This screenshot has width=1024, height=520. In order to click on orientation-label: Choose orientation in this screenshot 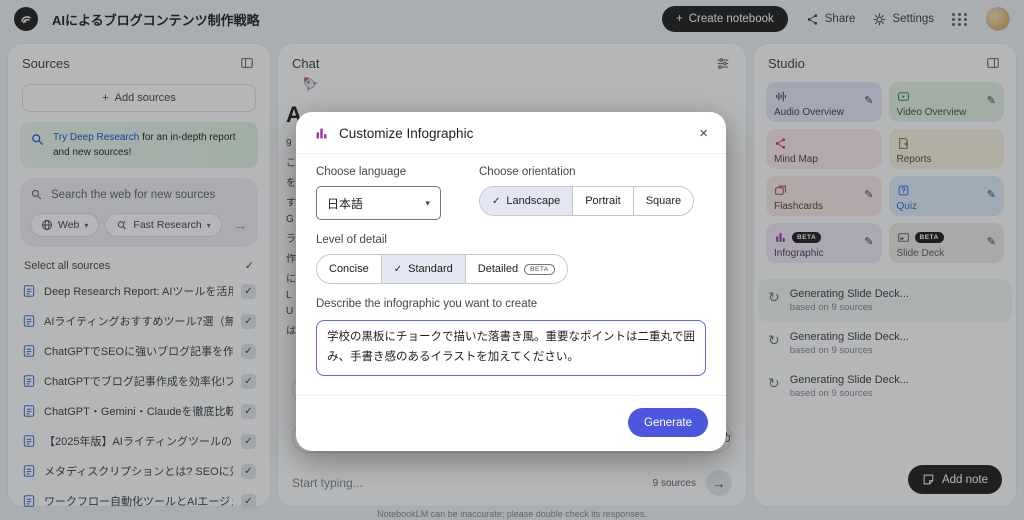, I will do `click(527, 172)`.